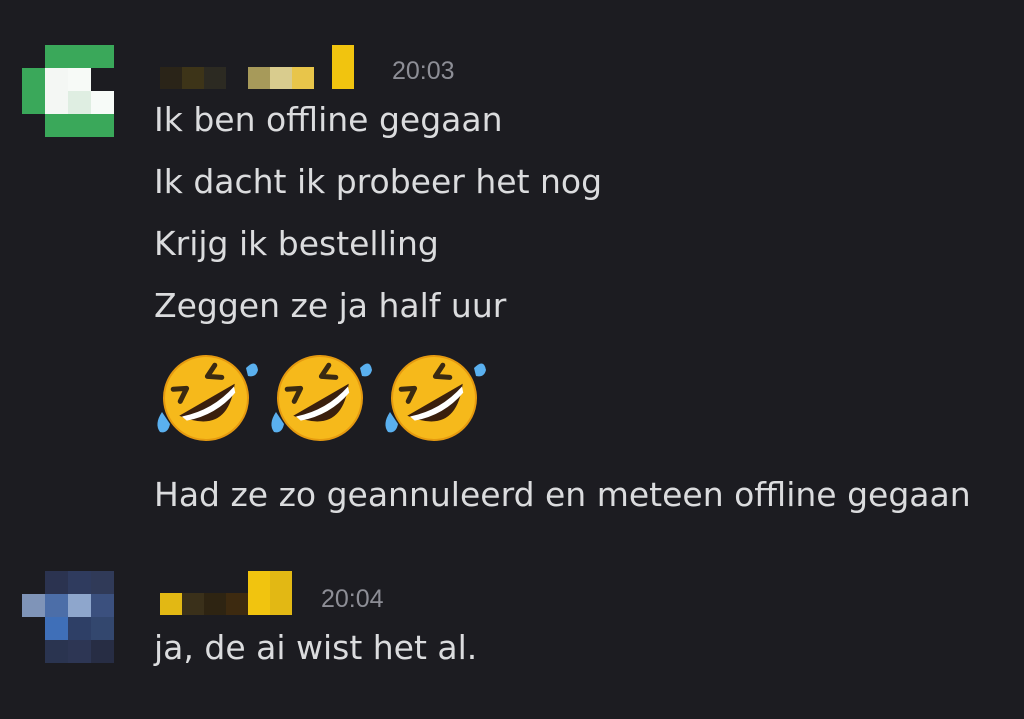 This screenshot has height=719, width=1024. What do you see at coordinates (352, 599) in the screenshot?
I see `message-timestamp: 20:04` at bounding box center [352, 599].